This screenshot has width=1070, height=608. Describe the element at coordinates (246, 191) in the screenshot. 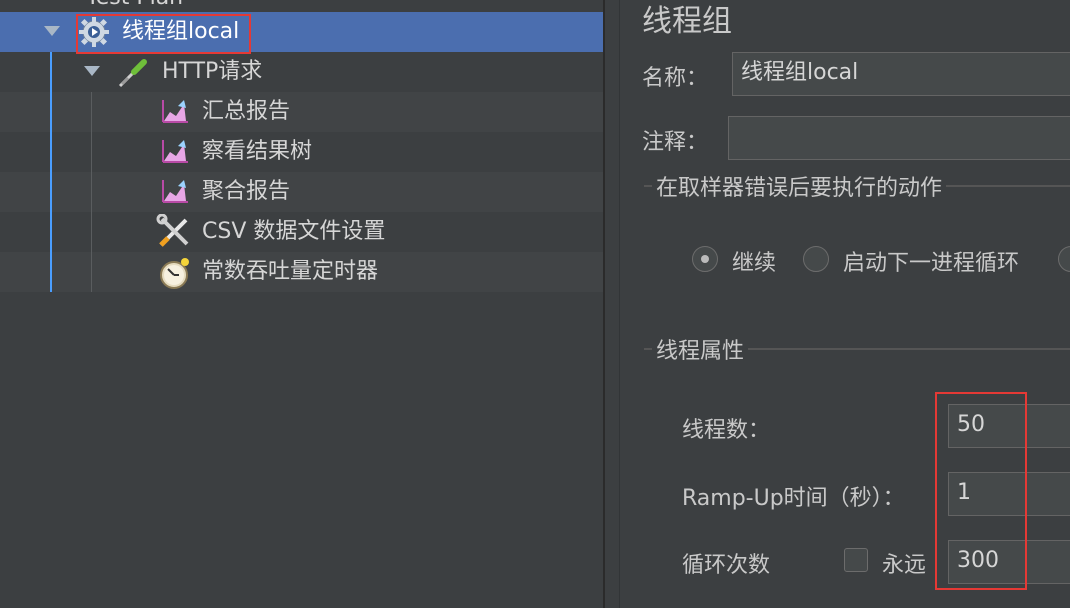

I see `tree-item-label: 聚合报告` at that location.